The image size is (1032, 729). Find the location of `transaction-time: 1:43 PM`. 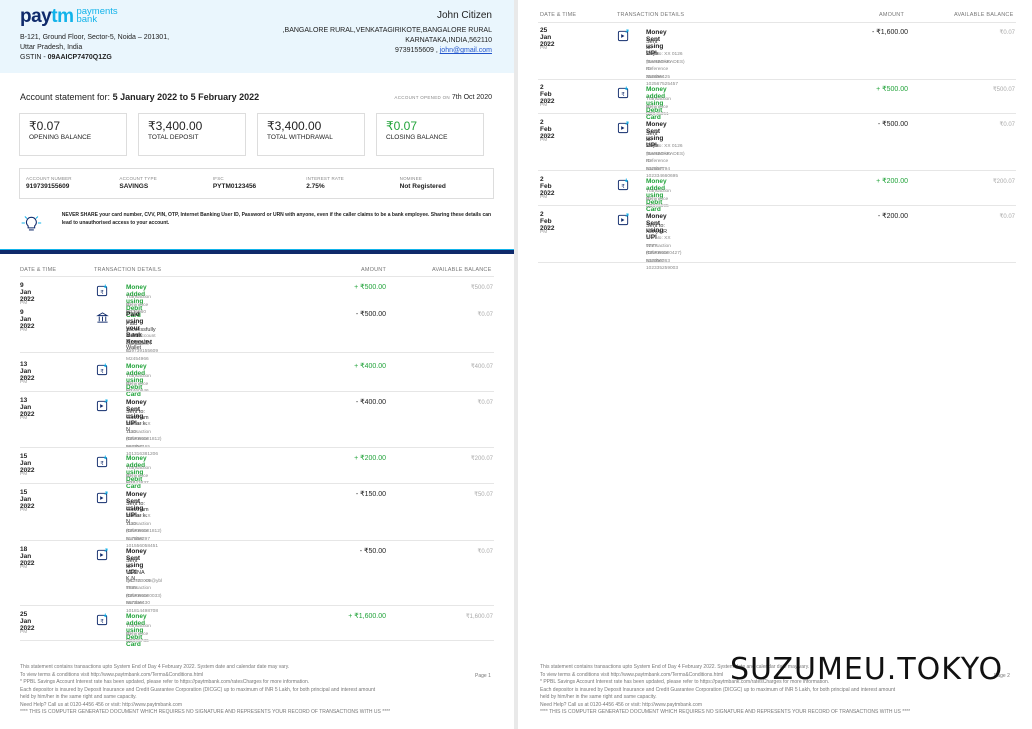

transaction-time: 1:43 PM is located at coordinates (25, 508).